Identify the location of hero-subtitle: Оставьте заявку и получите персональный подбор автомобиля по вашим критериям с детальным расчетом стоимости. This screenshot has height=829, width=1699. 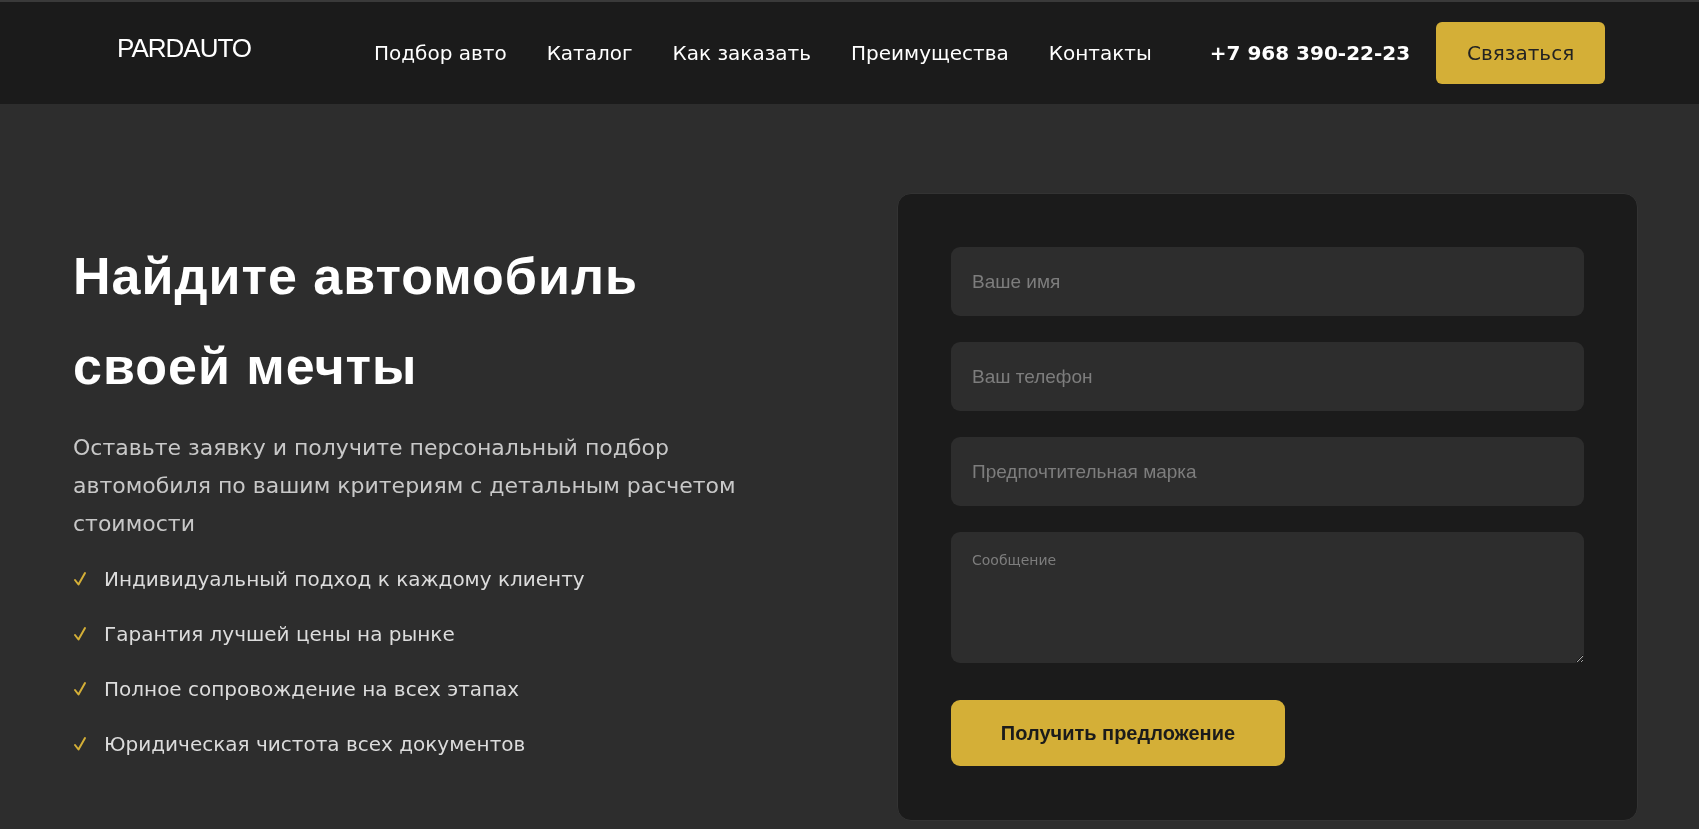
(405, 486).